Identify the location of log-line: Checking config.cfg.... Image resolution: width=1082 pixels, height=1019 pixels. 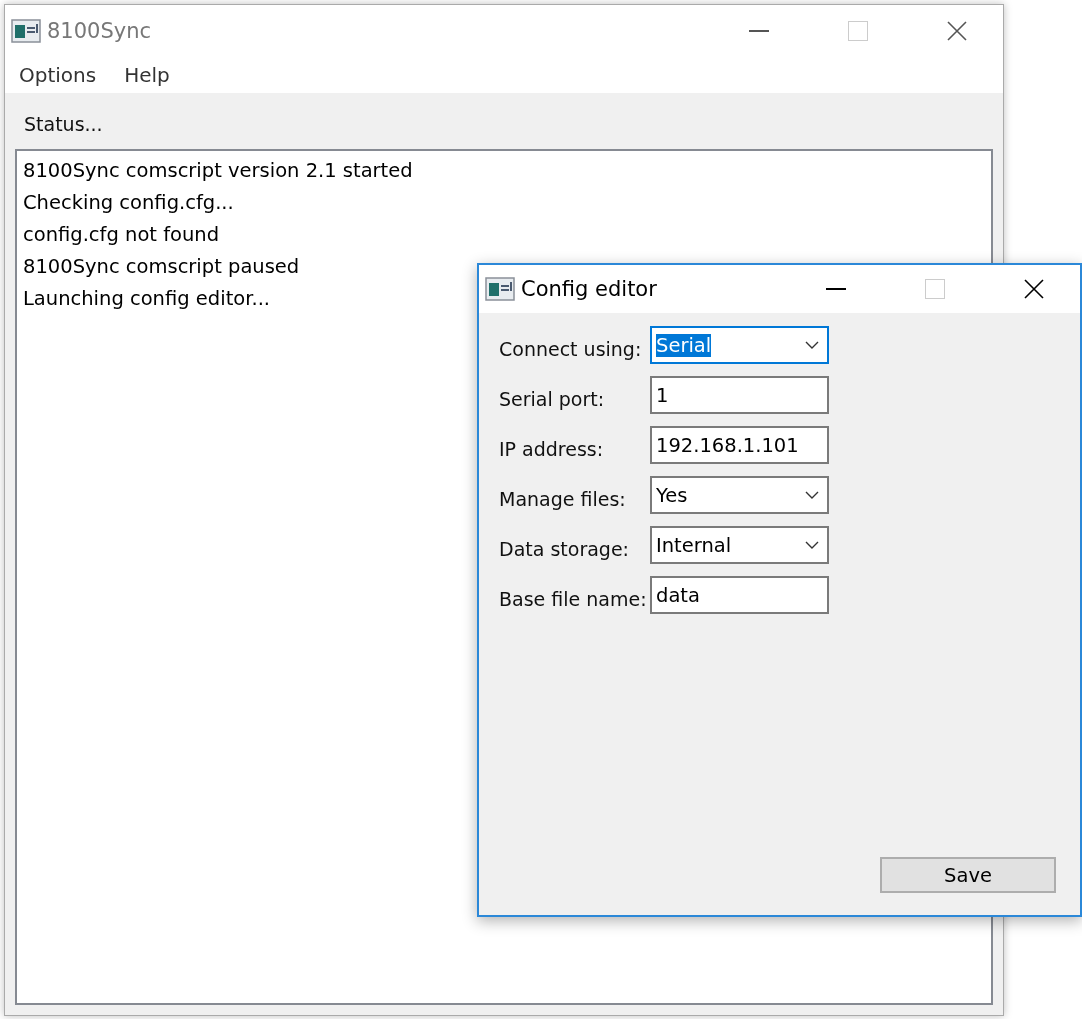
(128, 203).